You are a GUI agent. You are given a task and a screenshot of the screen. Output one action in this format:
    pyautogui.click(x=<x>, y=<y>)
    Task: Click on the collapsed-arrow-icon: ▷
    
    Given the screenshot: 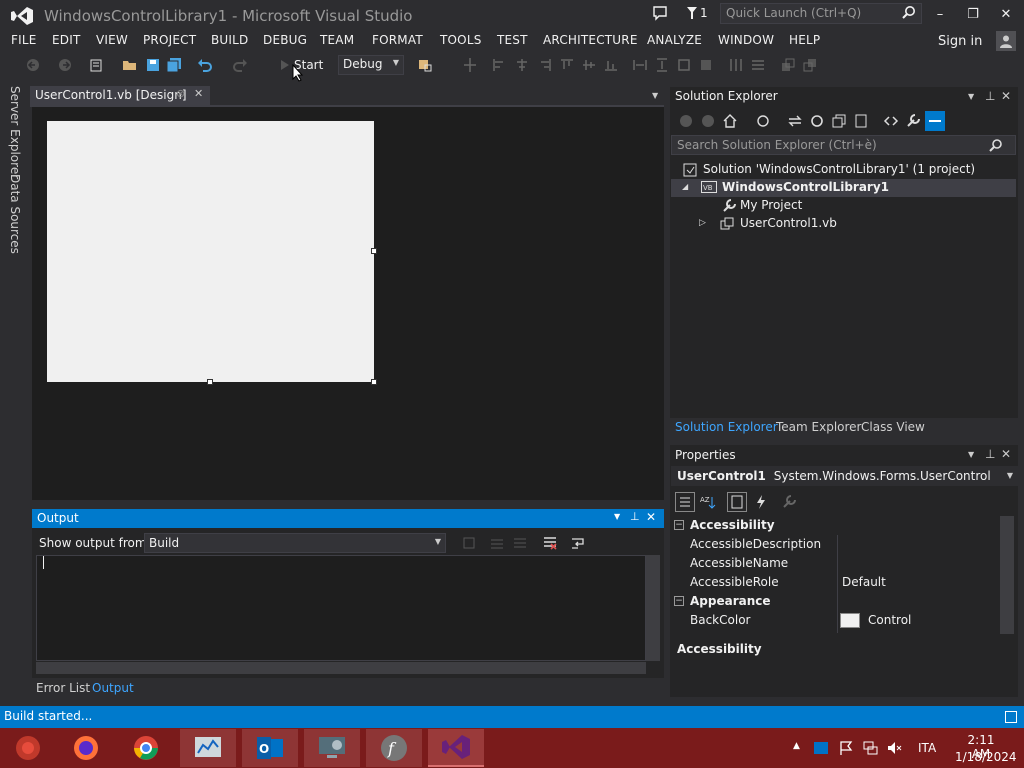 What is the action you would take?
    pyautogui.click(x=702, y=223)
    